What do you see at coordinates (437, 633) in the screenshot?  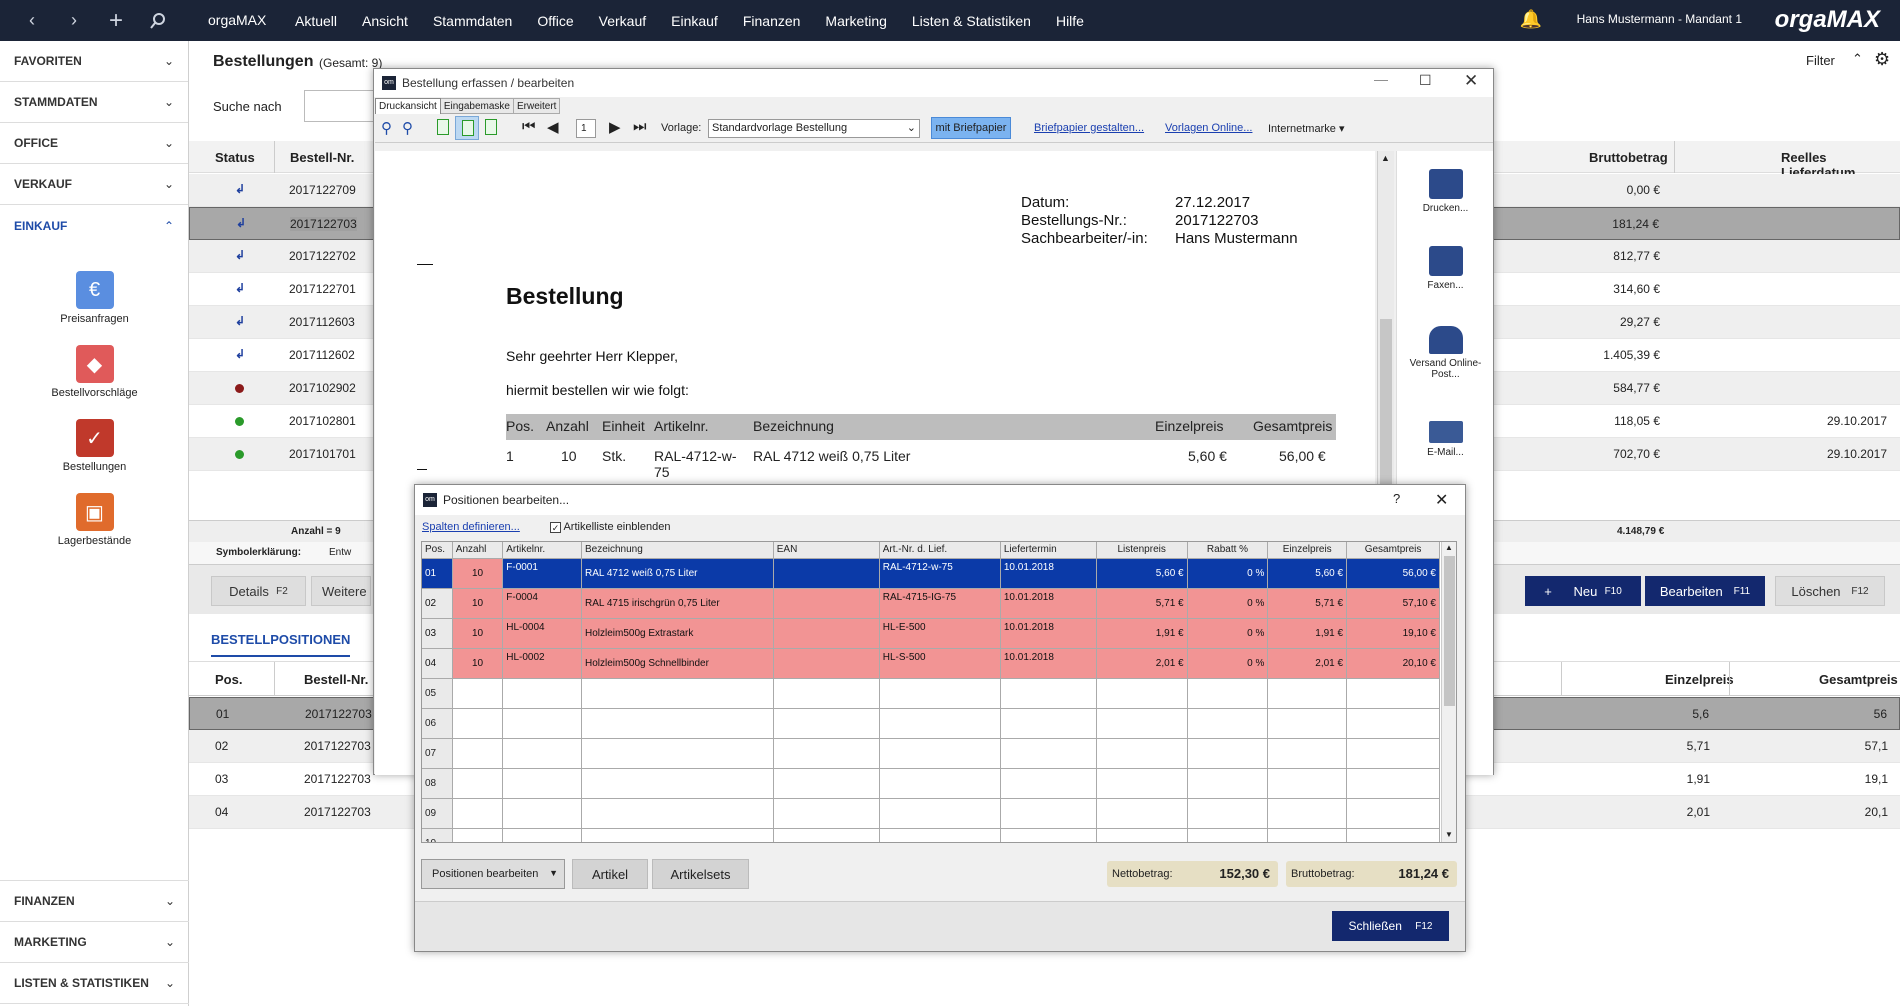 I see `positions-cell-pos: 03` at bounding box center [437, 633].